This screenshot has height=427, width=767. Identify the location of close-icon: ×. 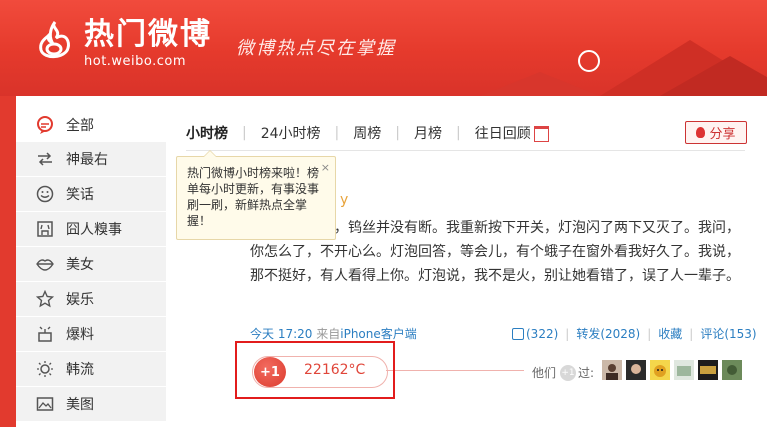
(325, 168).